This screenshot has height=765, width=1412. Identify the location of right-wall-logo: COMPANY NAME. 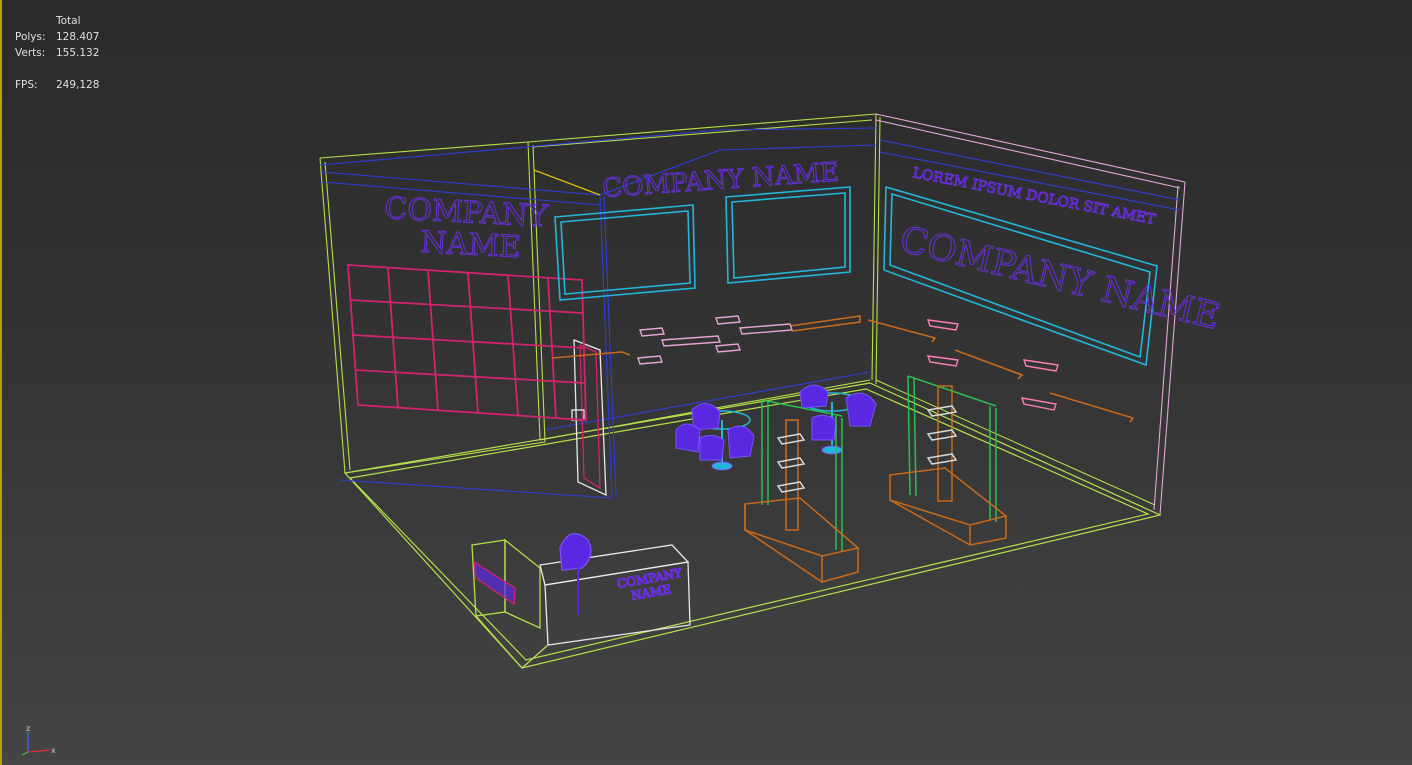
(1060, 278).